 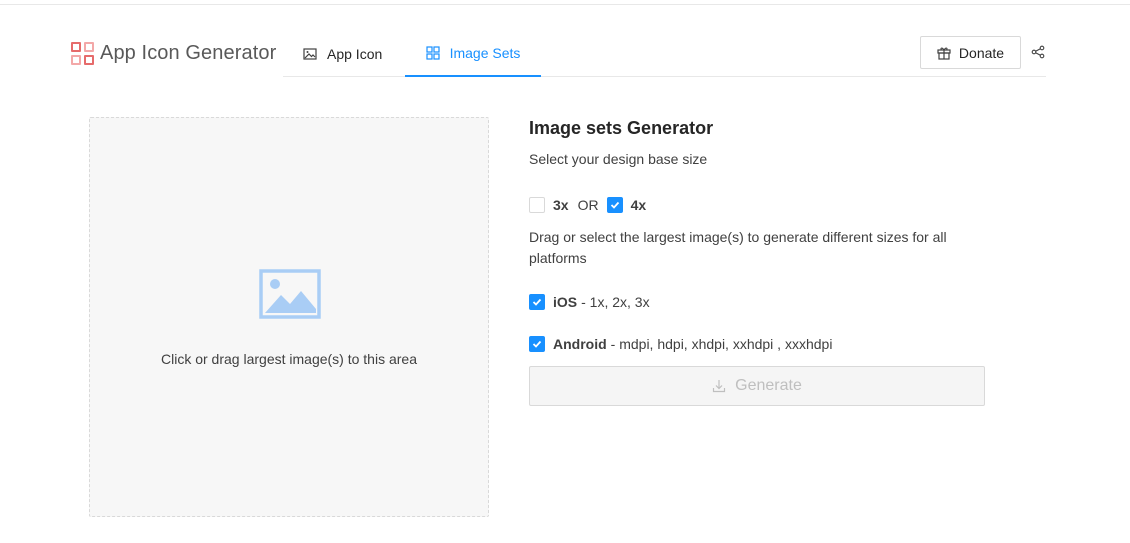 I want to click on picture-icon, so click(x=310, y=54).